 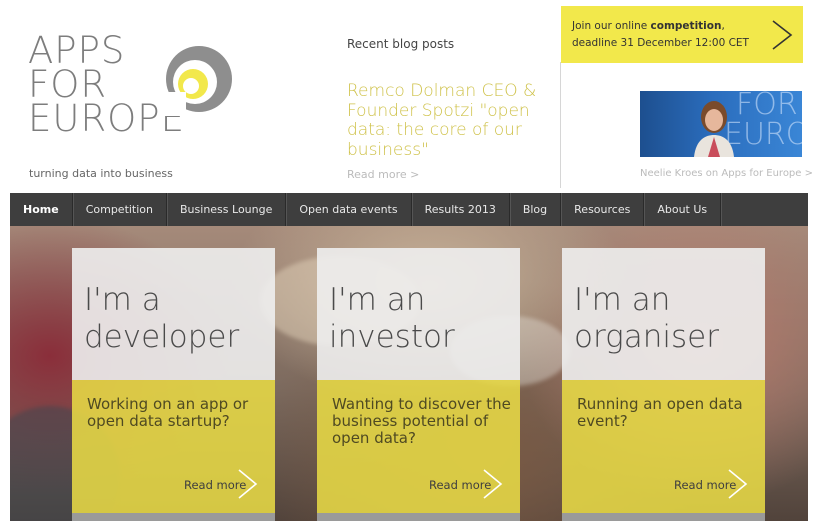 I want to click on video-thumbnail: FOR EURO, so click(x=721, y=124).